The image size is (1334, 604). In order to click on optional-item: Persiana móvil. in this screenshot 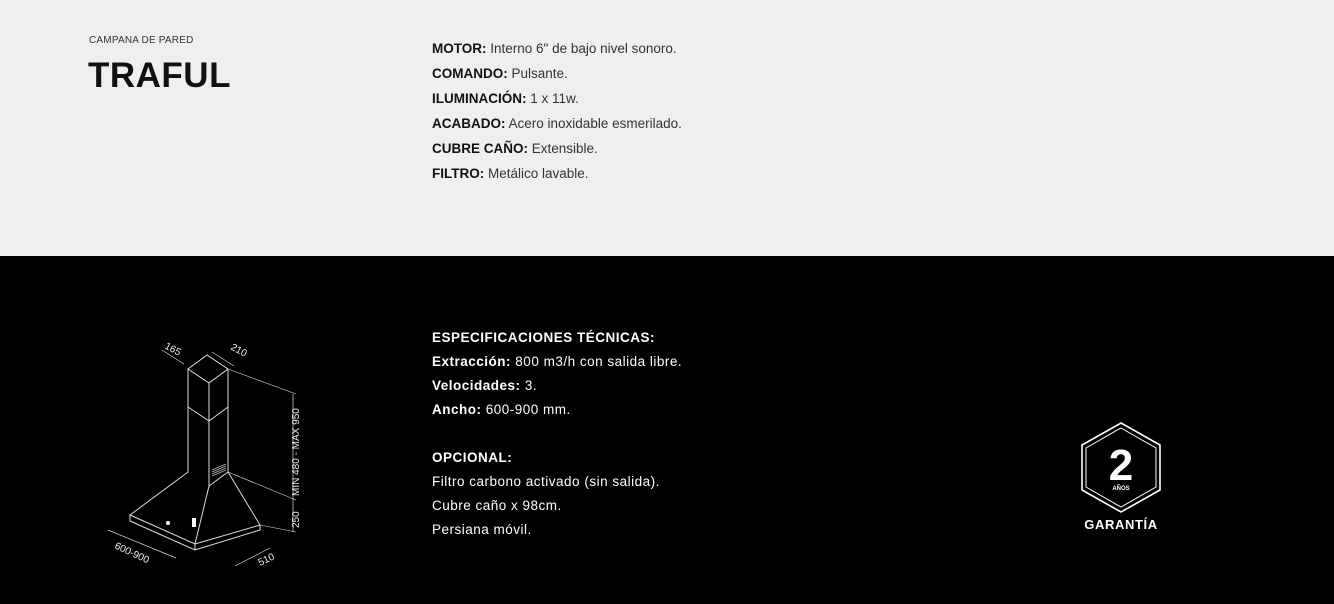, I will do `click(482, 529)`.